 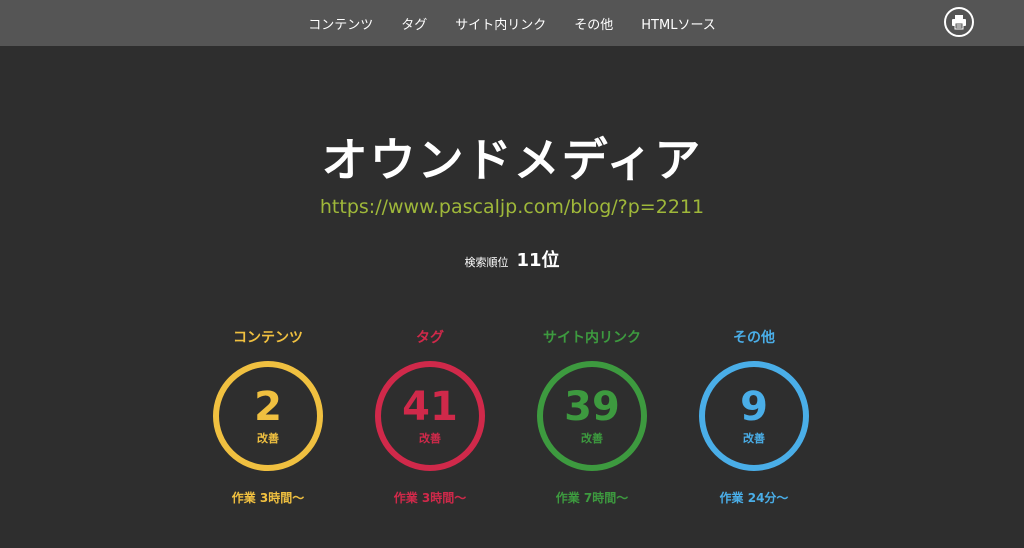 I want to click on metric-label: その他, so click(x=754, y=338).